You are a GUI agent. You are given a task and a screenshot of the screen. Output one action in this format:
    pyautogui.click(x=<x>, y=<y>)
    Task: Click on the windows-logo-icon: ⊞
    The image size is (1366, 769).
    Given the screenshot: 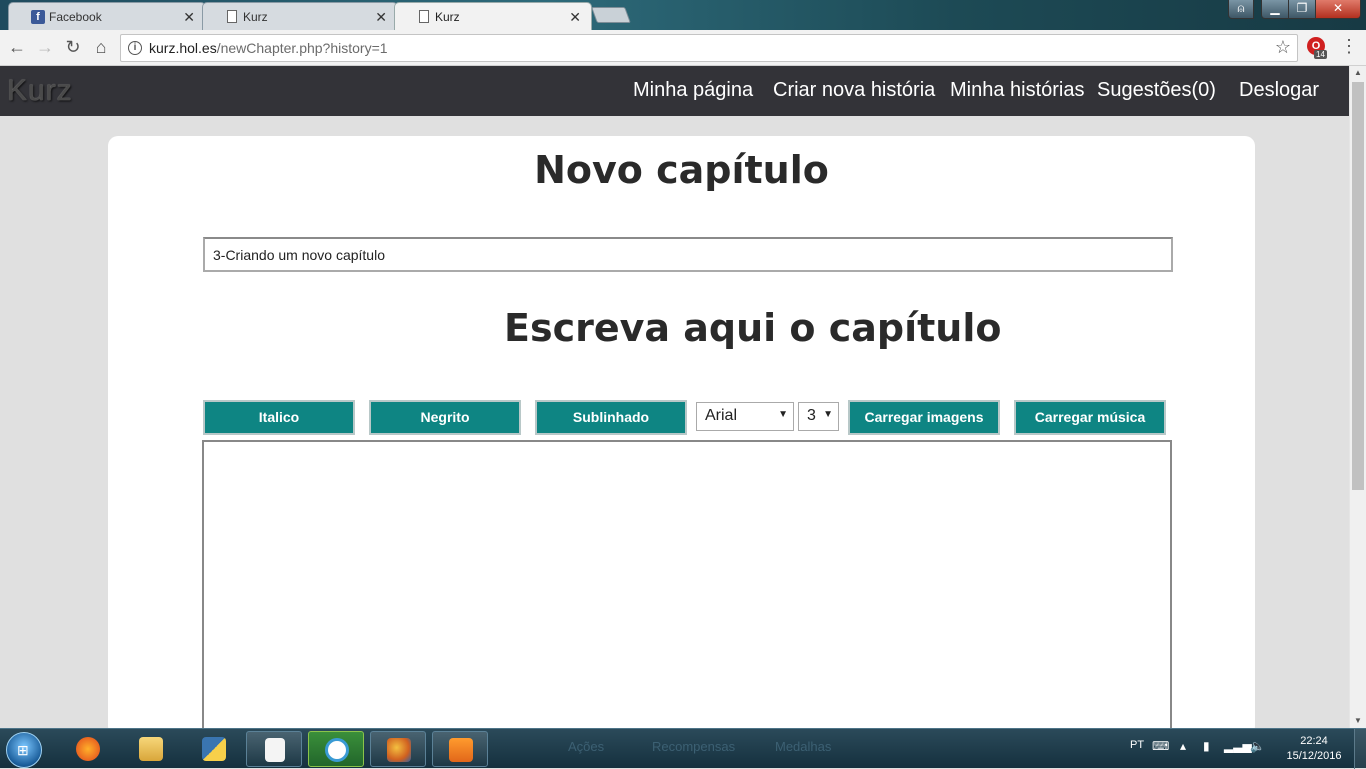 What is the action you would take?
    pyautogui.click(x=23, y=750)
    